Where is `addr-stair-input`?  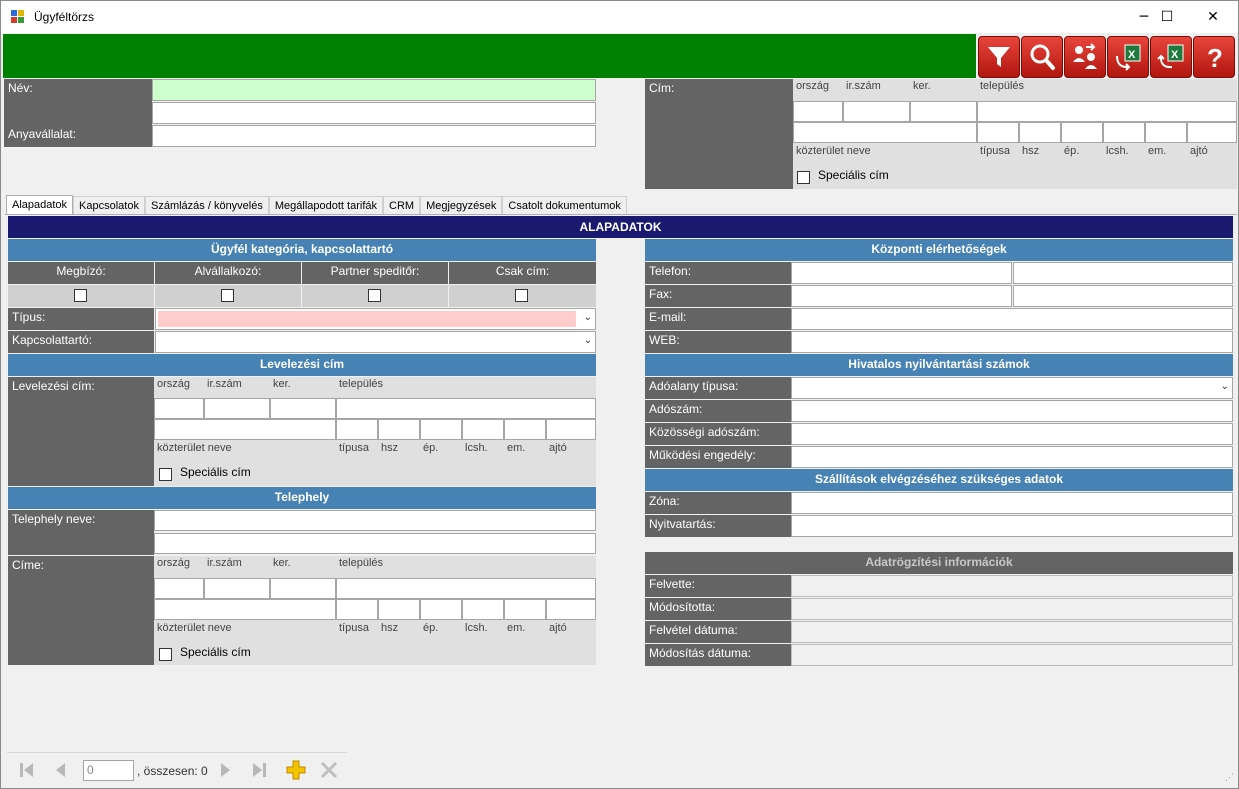
addr-stair-input is located at coordinates (1124, 132).